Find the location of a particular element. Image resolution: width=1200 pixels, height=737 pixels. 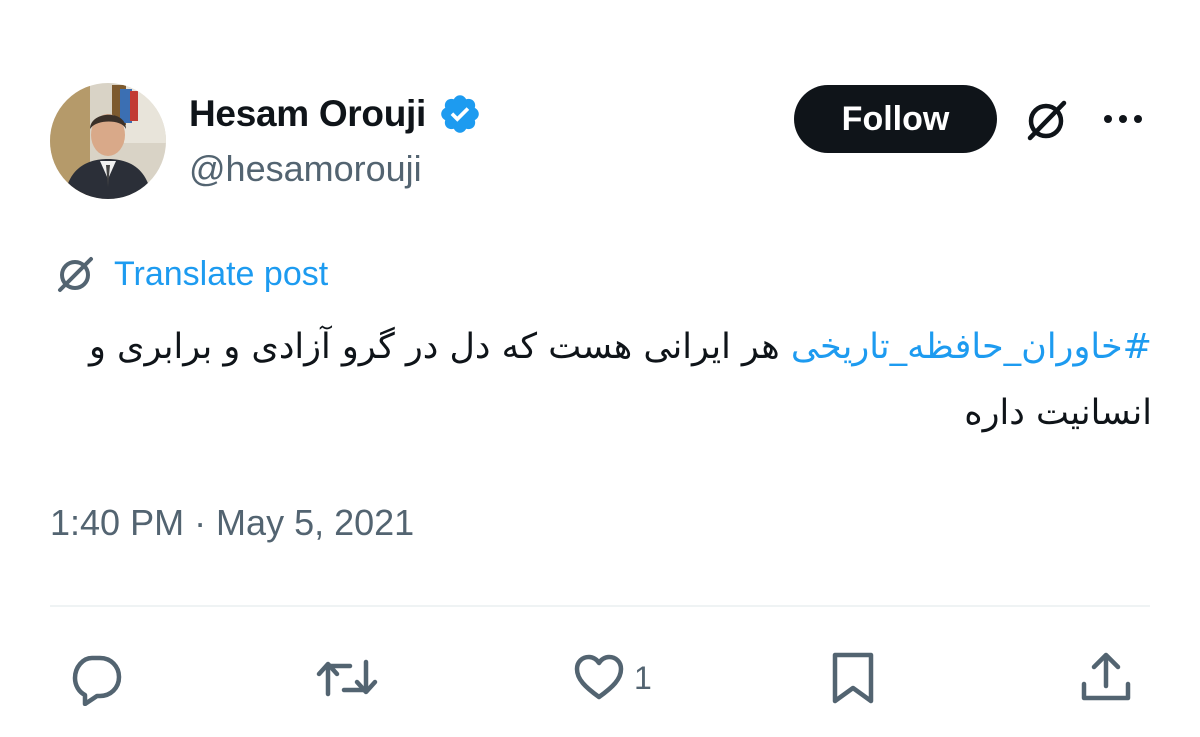

tweet-timestamp: 1:40 PM · May 5, 2021 is located at coordinates (232, 523).